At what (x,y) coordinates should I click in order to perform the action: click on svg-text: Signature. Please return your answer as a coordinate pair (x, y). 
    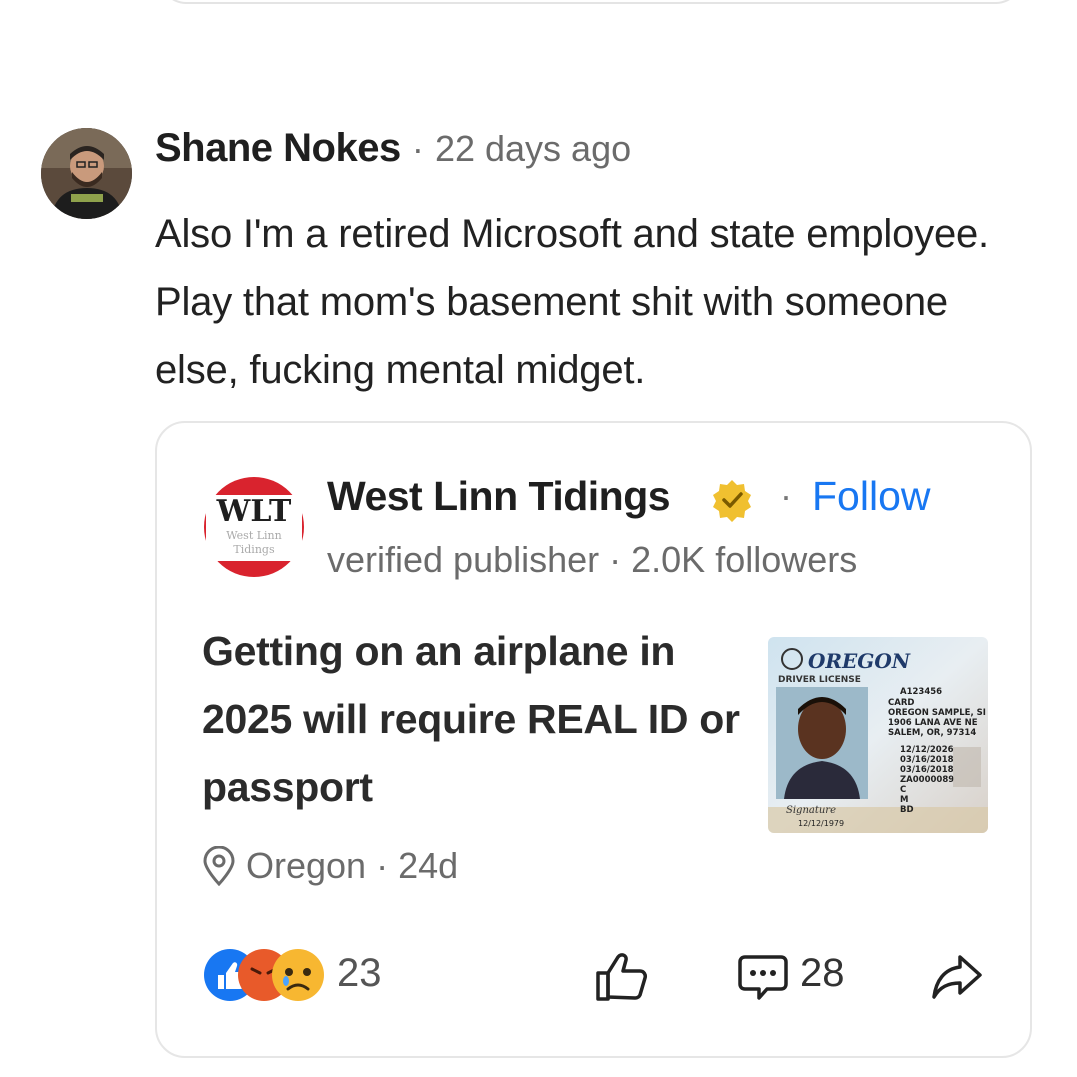
    Looking at the image, I should click on (811, 810).